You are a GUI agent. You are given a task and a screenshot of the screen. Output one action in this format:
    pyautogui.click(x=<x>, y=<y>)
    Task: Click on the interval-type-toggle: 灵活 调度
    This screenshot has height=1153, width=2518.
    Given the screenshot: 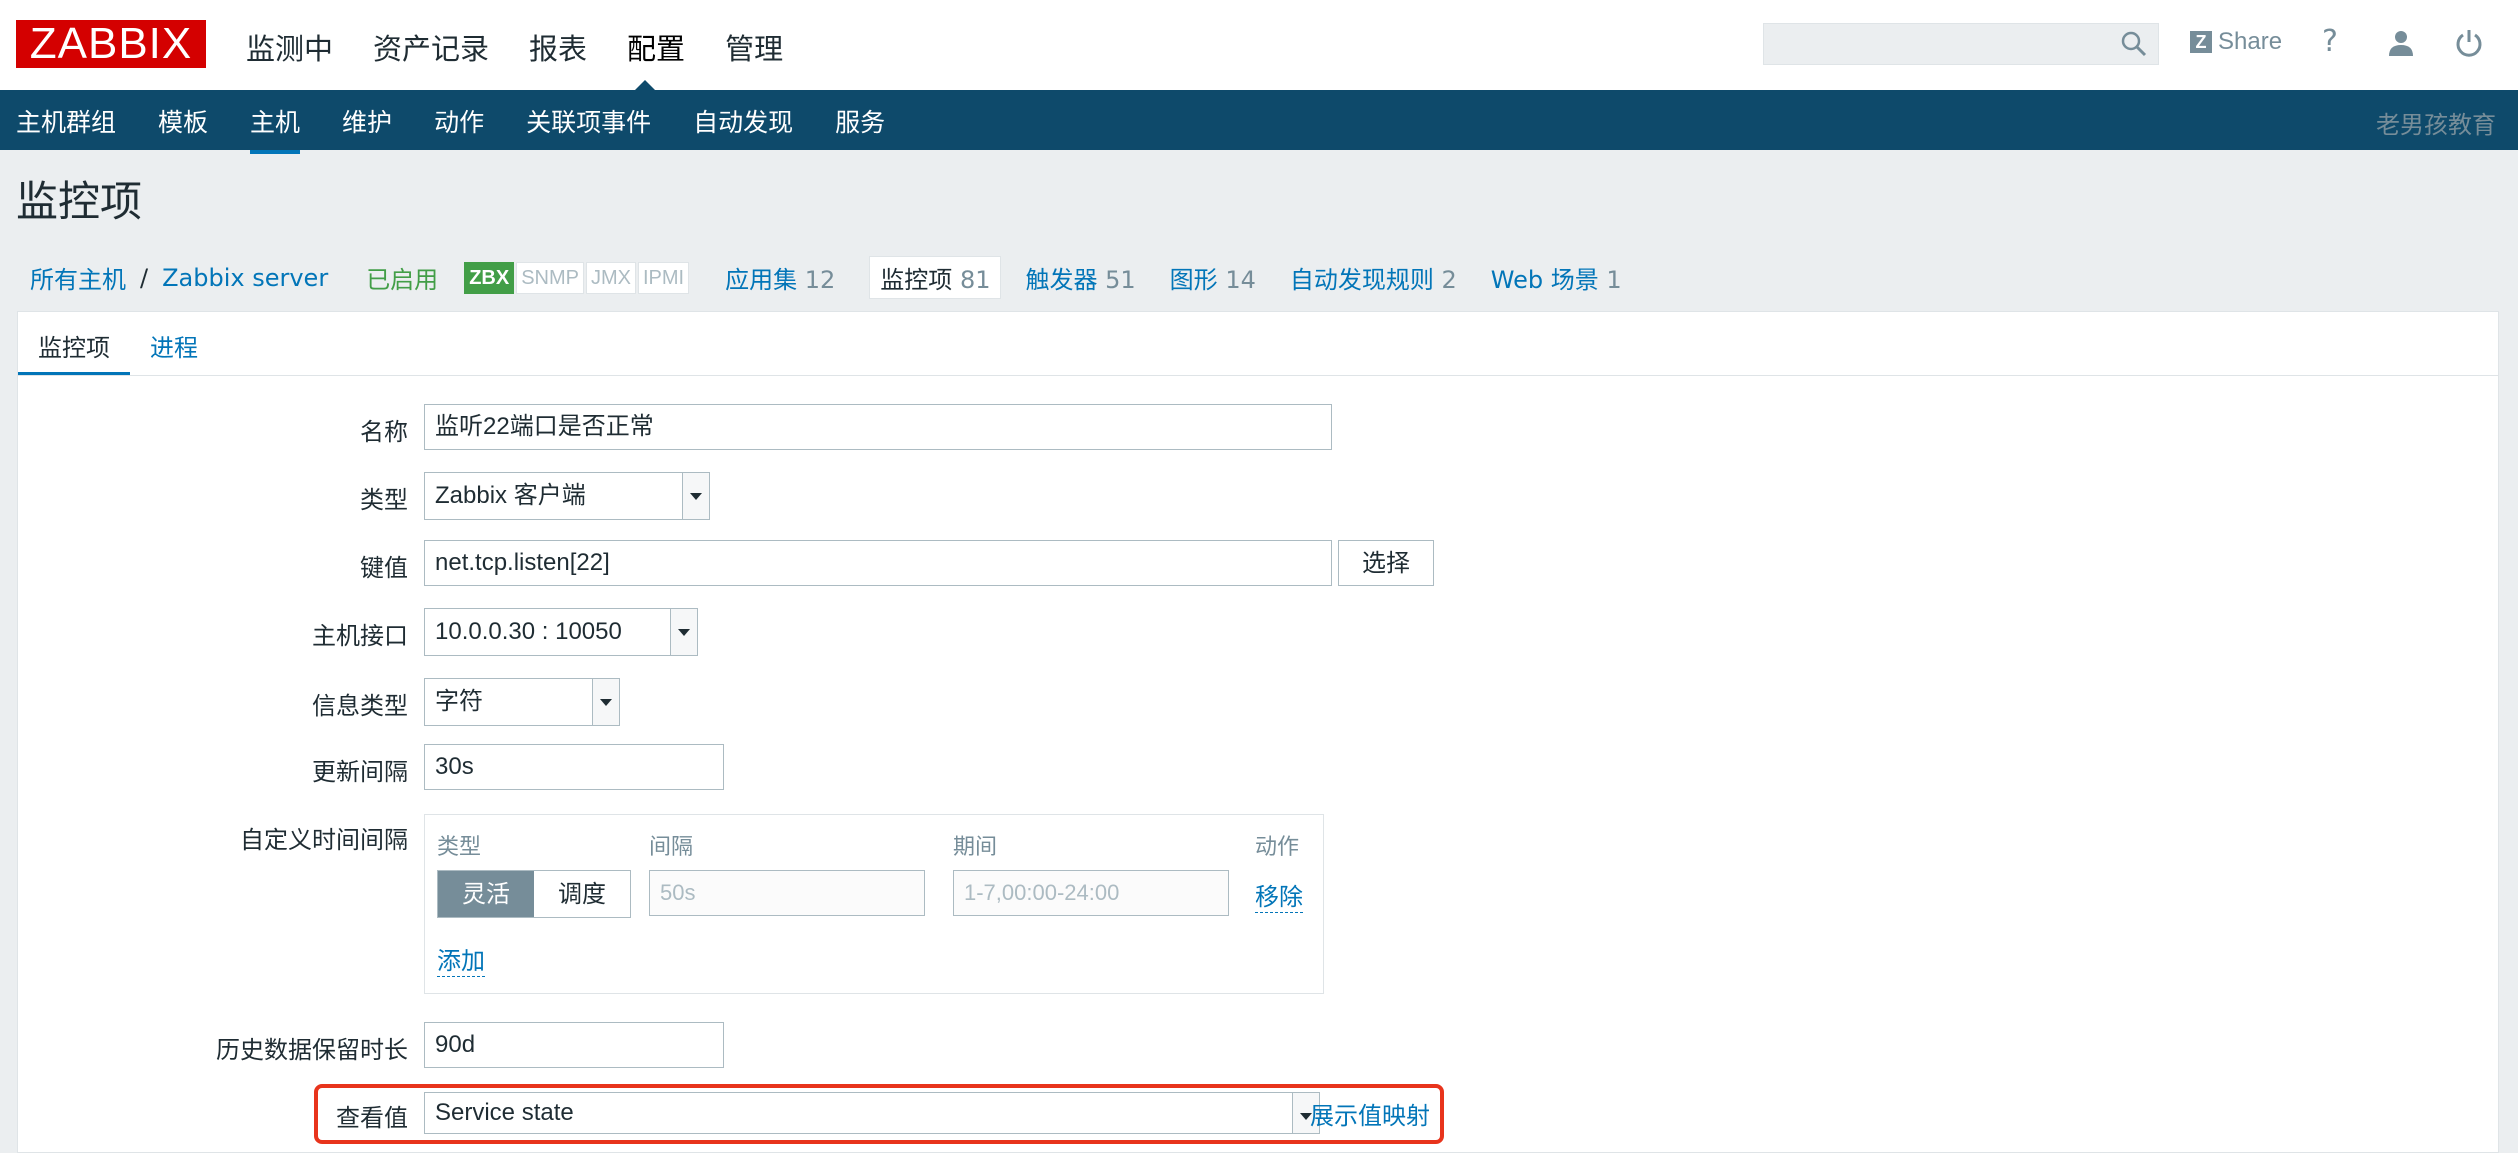 What is the action you would take?
    pyautogui.click(x=534, y=894)
    